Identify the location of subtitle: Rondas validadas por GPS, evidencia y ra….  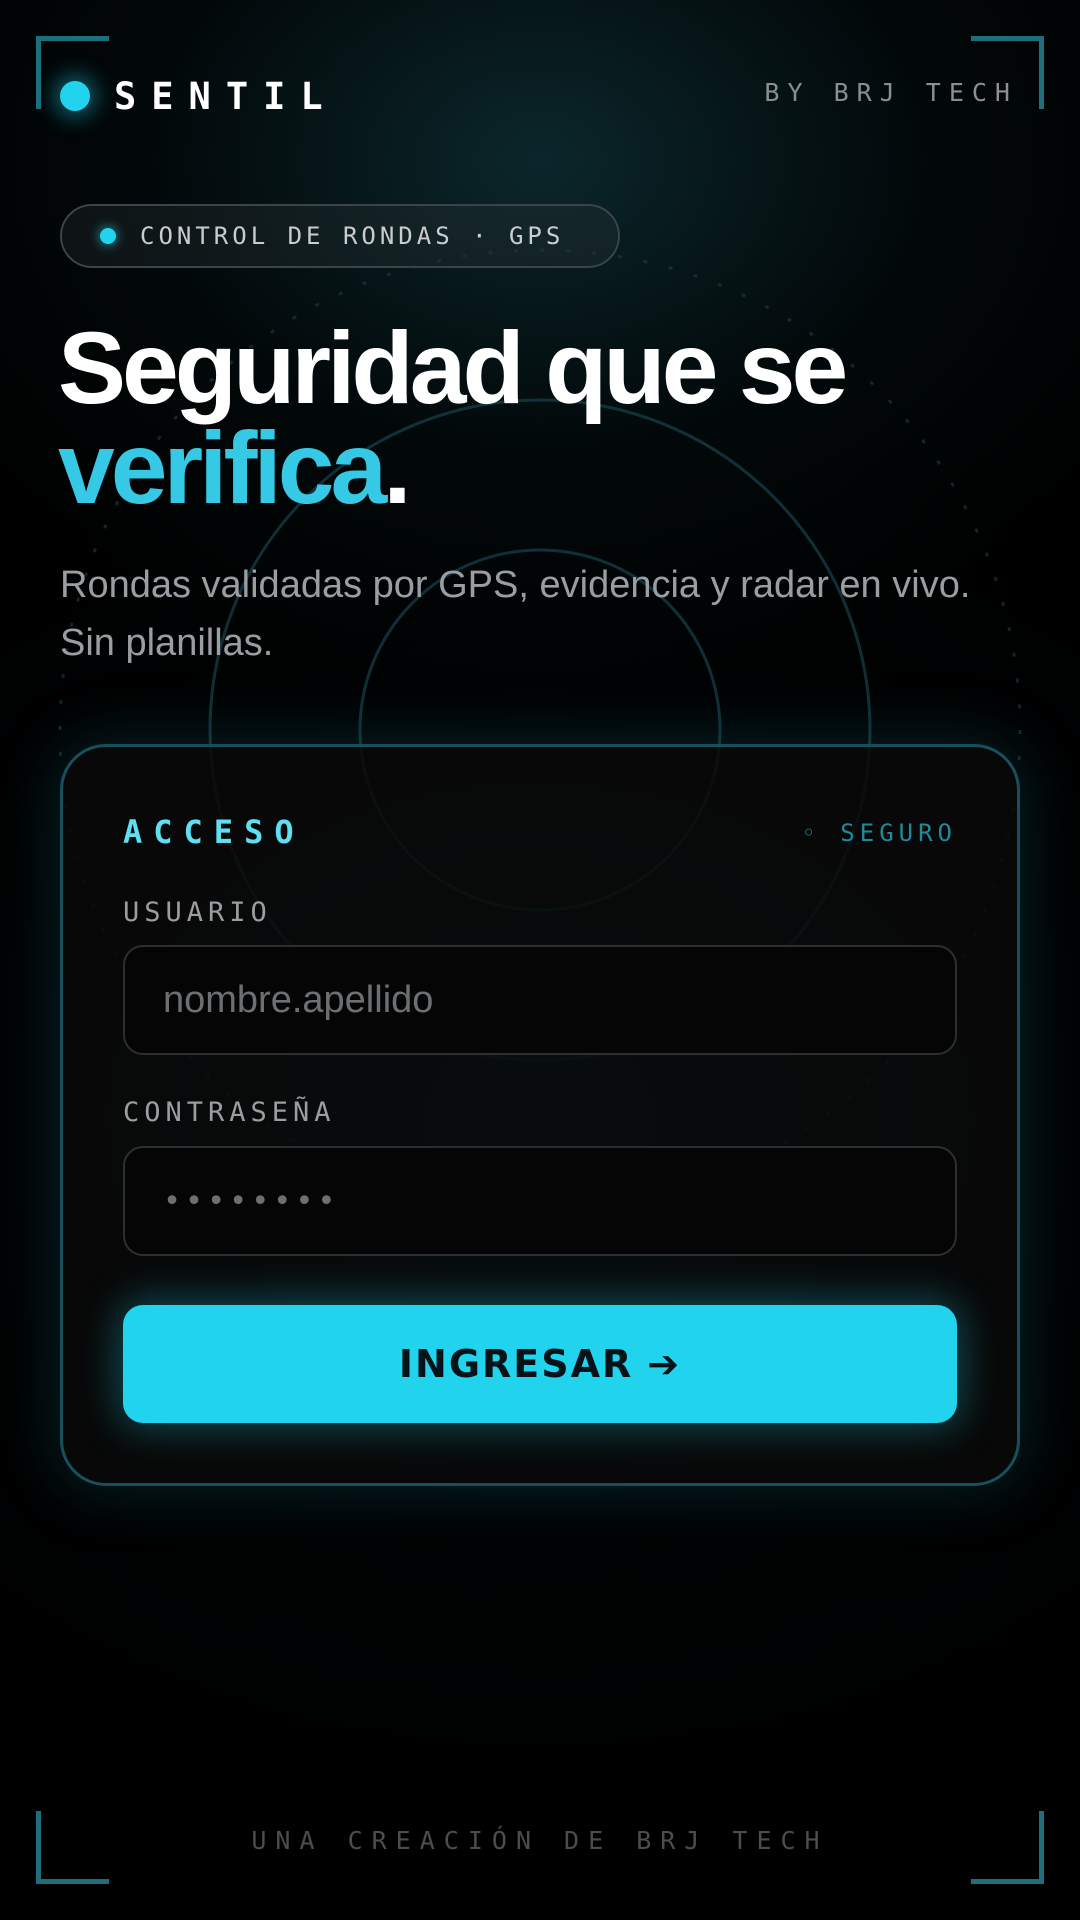
(515, 614).